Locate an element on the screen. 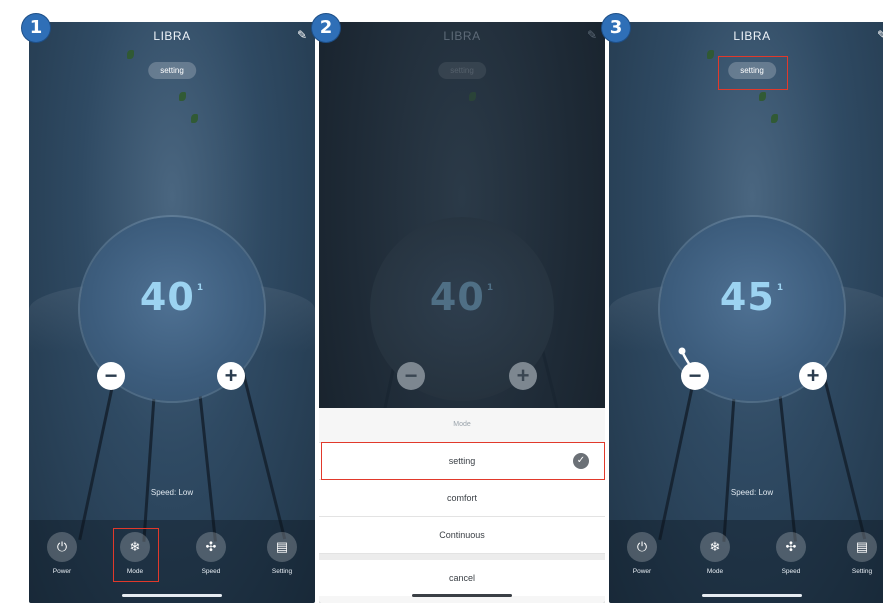  step-badge-2: 2 is located at coordinates (326, 28).